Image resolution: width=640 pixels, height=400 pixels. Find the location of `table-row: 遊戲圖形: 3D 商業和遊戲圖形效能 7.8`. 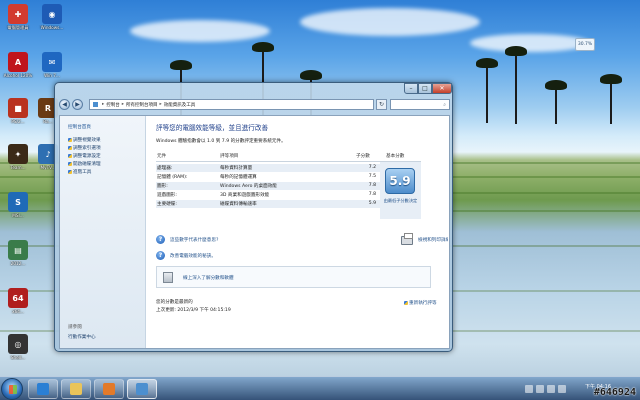

table-row: 遊戲圖形: 3D 商業和遊戲圖形效能 7.8 is located at coordinates (268, 195).